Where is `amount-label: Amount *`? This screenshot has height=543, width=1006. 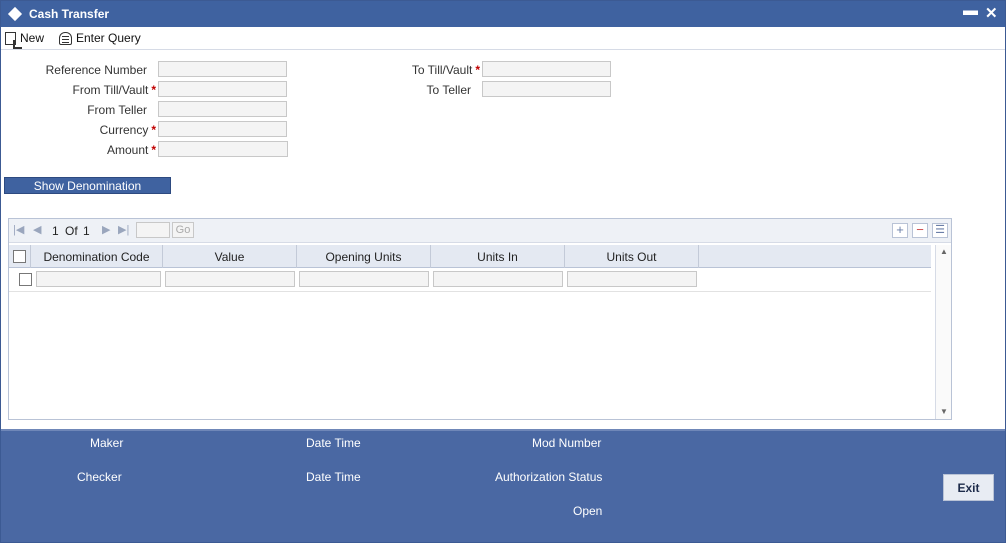
amount-label: Amount * is located at coordinates (131, 150).